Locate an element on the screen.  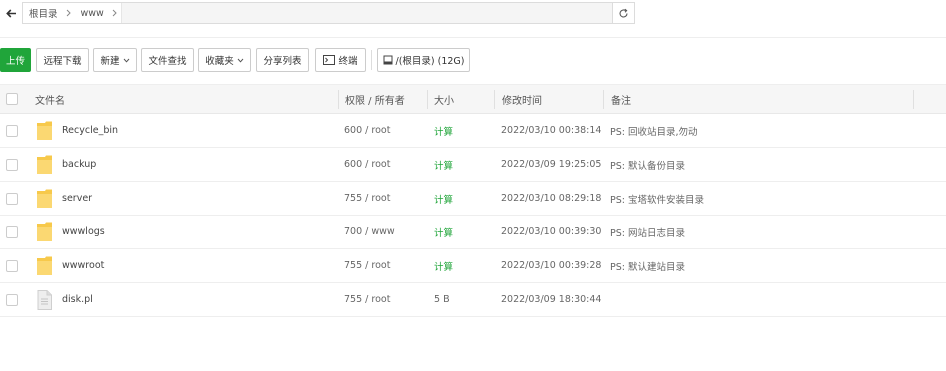
address-bar: 根目录 www is located at coordinates (473, 19).